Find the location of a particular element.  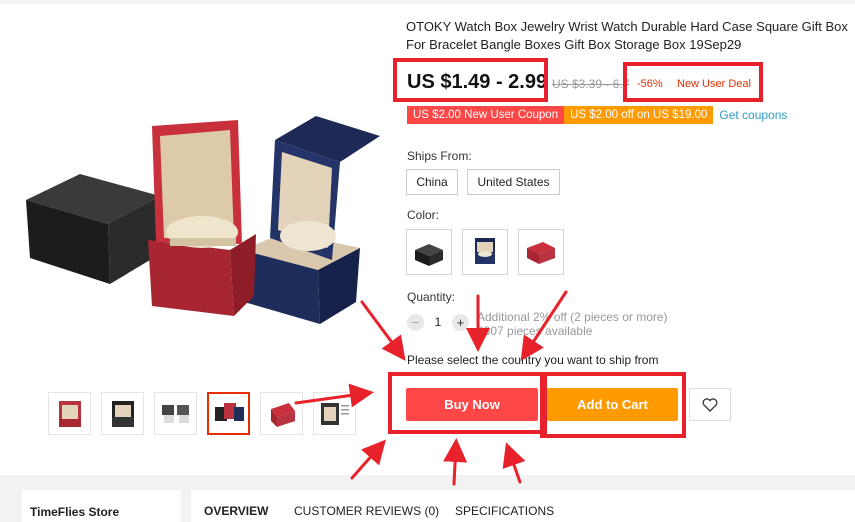

bulk-discount-note: Additional 2% off (2 pieces or more) is located at coordinates (572, 317).